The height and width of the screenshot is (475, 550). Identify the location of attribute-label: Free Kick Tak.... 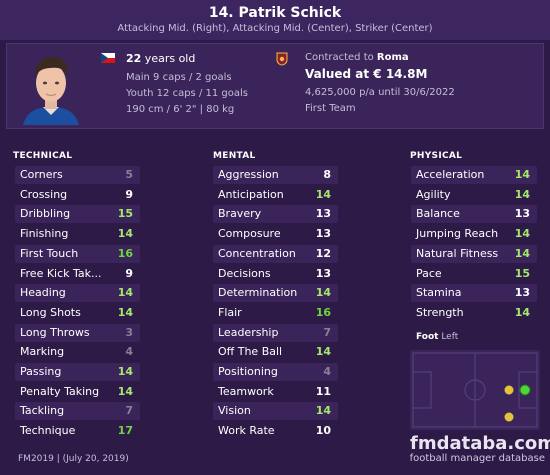
(61, 273).